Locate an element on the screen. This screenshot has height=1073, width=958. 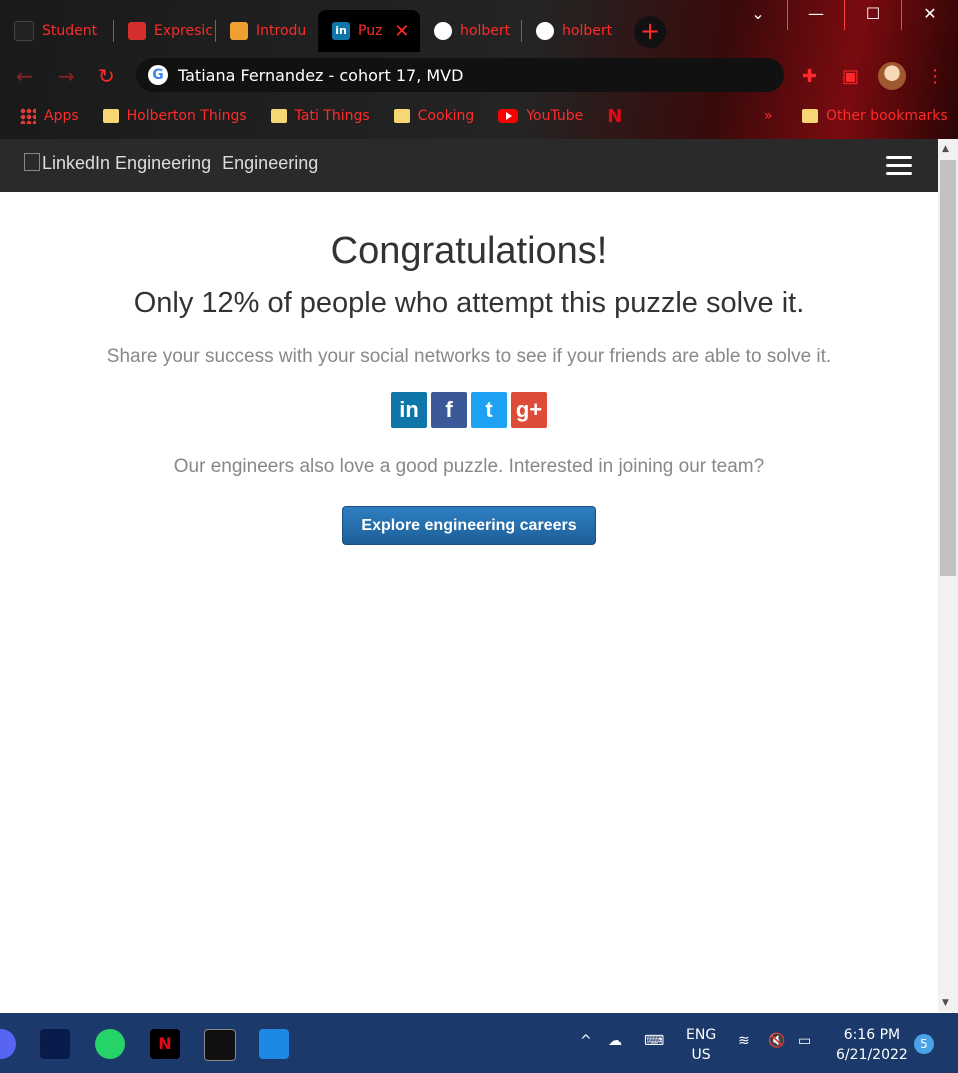
terminal-icon is located at coordinates (220, 1045).